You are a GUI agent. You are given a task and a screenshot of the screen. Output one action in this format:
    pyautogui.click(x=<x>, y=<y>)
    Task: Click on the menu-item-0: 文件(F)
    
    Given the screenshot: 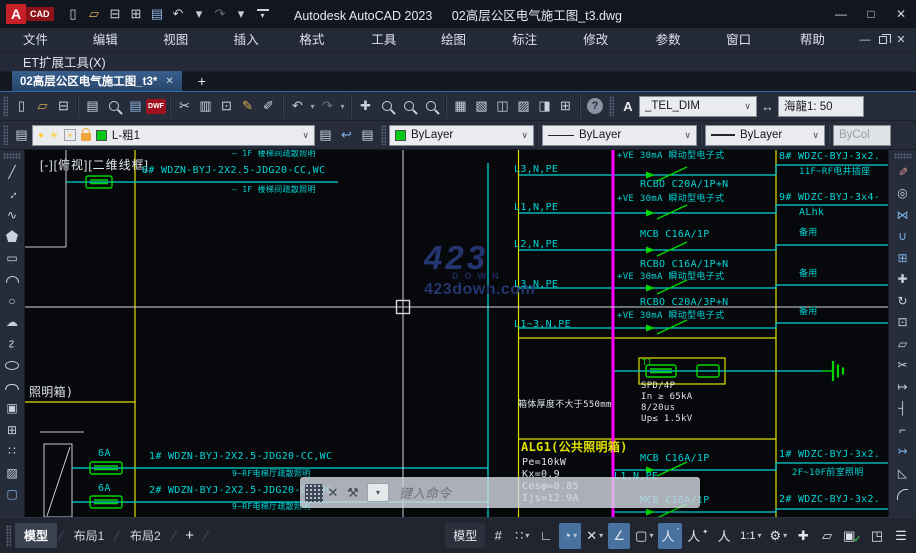 What is the action you would take?
    pyautogui.click(x=43, y=49)
    